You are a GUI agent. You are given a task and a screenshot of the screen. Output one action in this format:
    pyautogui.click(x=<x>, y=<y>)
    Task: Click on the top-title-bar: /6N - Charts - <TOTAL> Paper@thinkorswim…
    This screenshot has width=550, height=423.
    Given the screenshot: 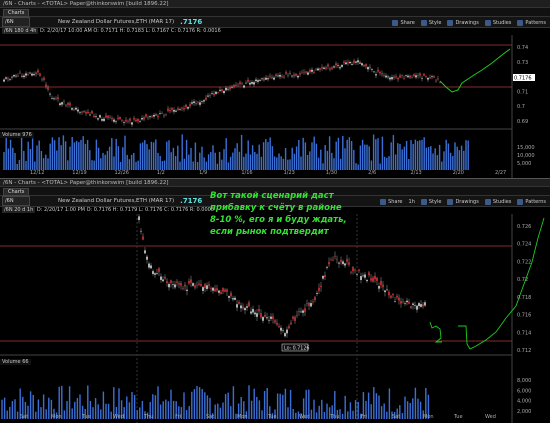 What is the action you would take?
    pyautogui.click(x=275, y=4)
    